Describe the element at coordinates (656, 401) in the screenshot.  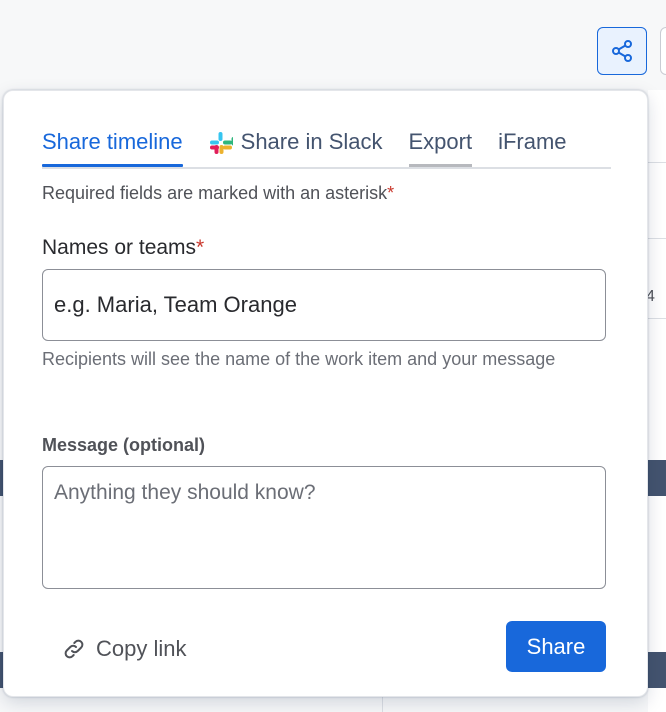
I see `background-page-strip: 4` at that location.